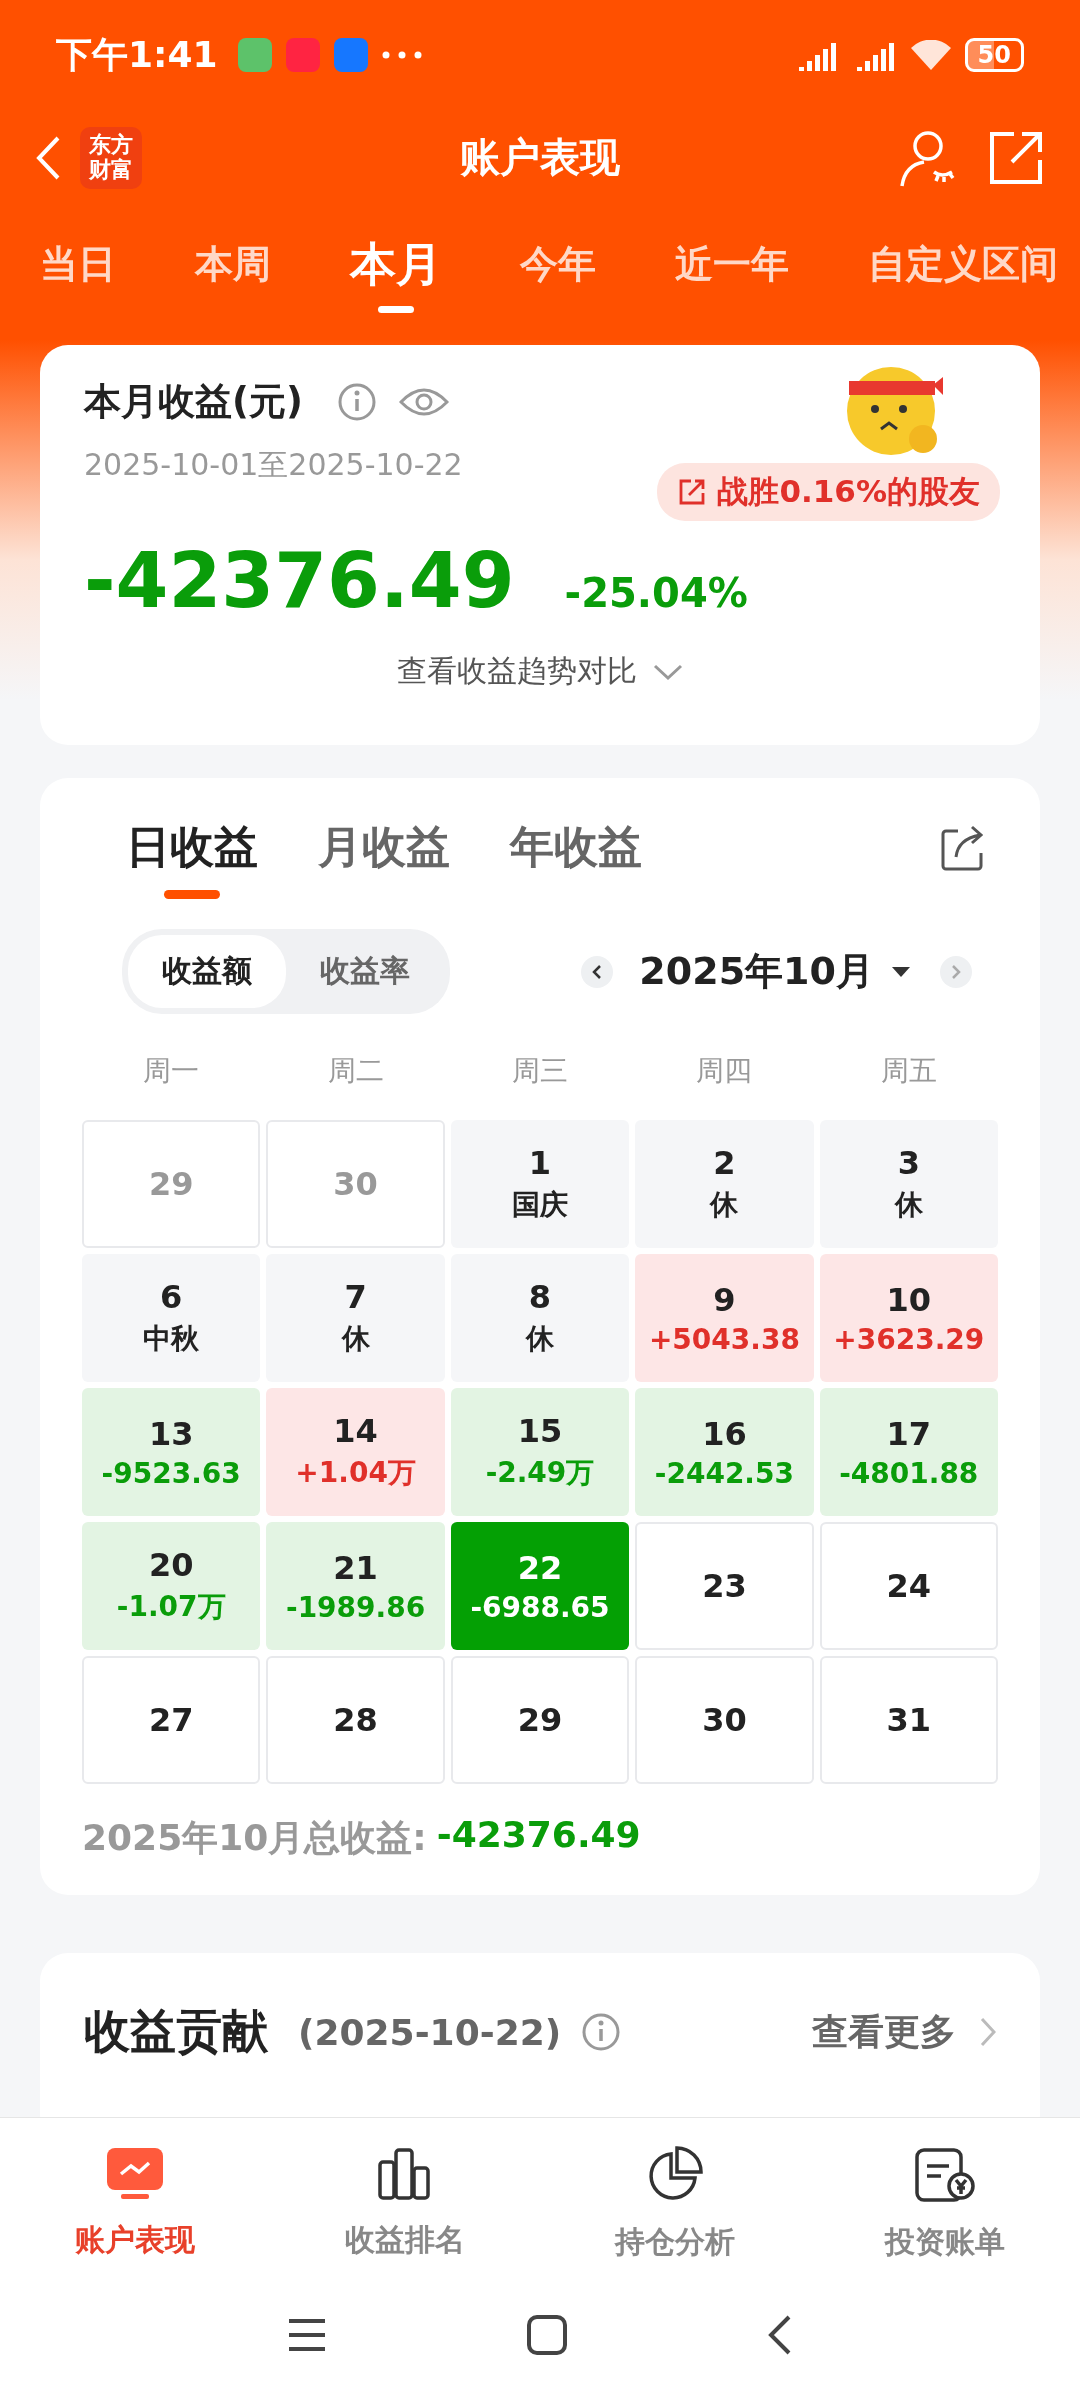  Describe the element at coordinates (576, 858) in the screenshot. I see `profit-tab: 年收益` at that location.